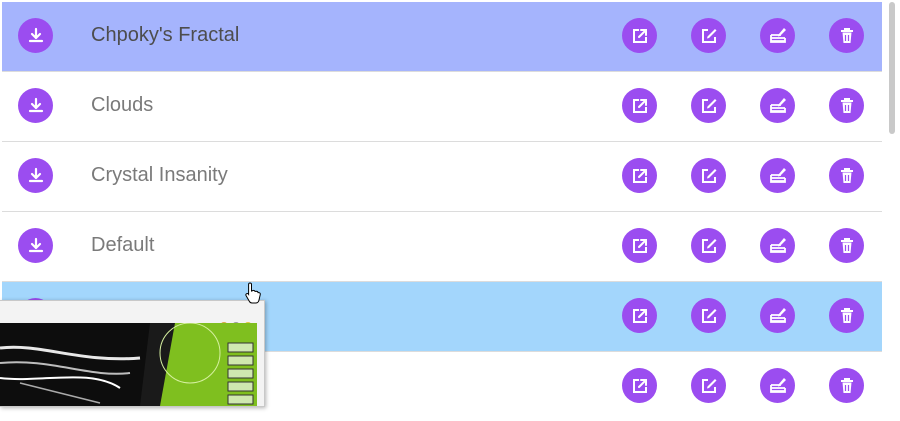  I want to click on skin-preview-tooltip, so click(132, 353).